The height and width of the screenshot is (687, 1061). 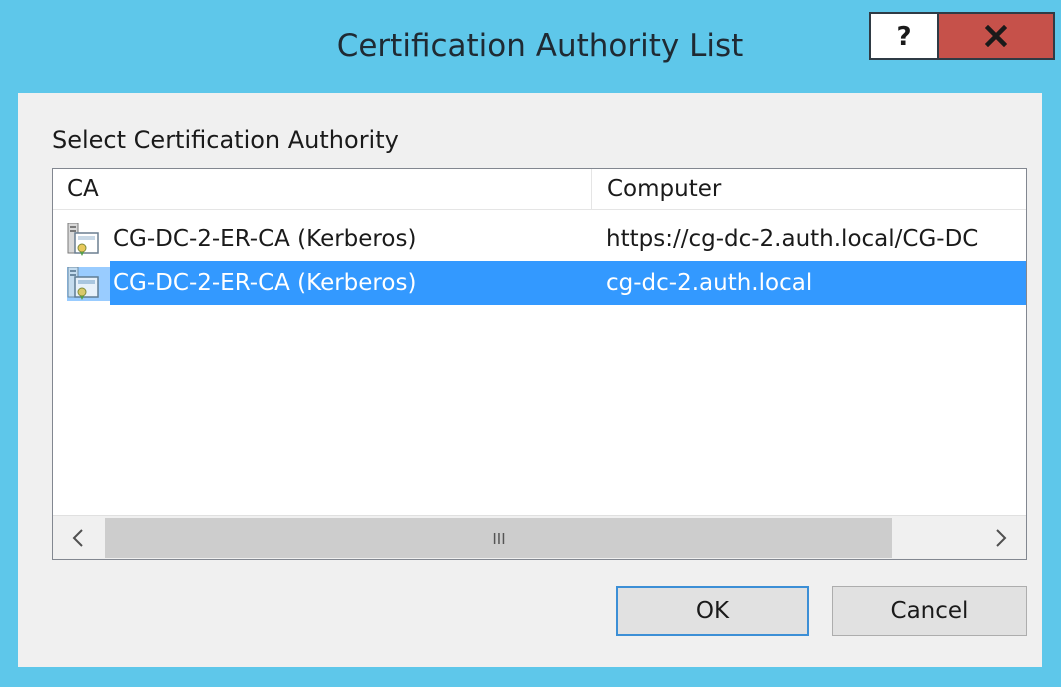 I want to click on ok-button: OK, so click(x=712, y=611).